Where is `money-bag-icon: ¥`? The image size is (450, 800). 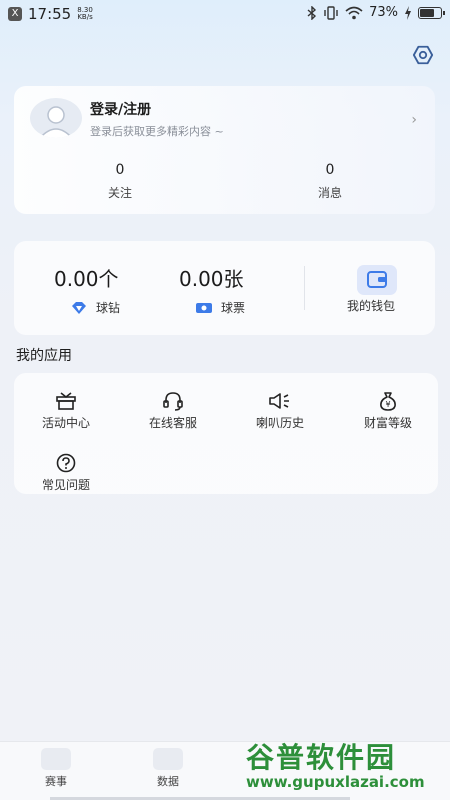
money-bag-icon: ¥ is located at coordinates (388, 401).